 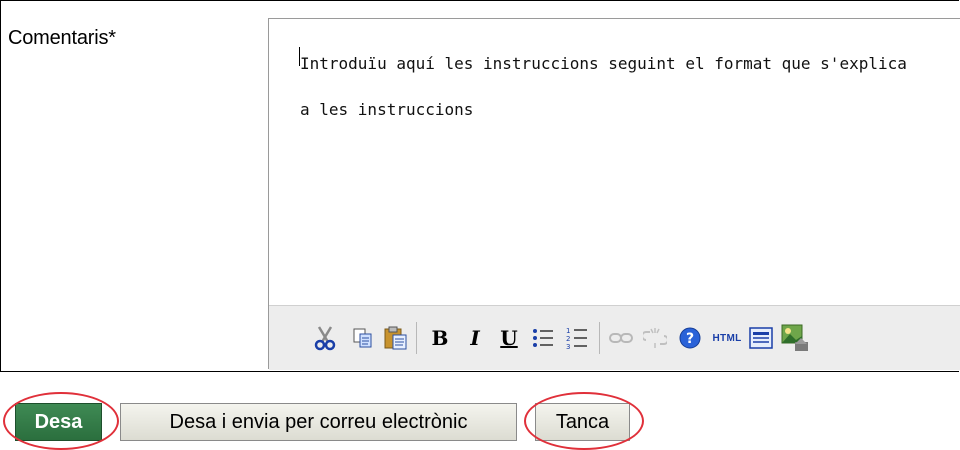 What do you see at coordinates (387, 109) in the screenshot?
I see `editor-line-2: a les instruccions` at bounding box center [387, 109].